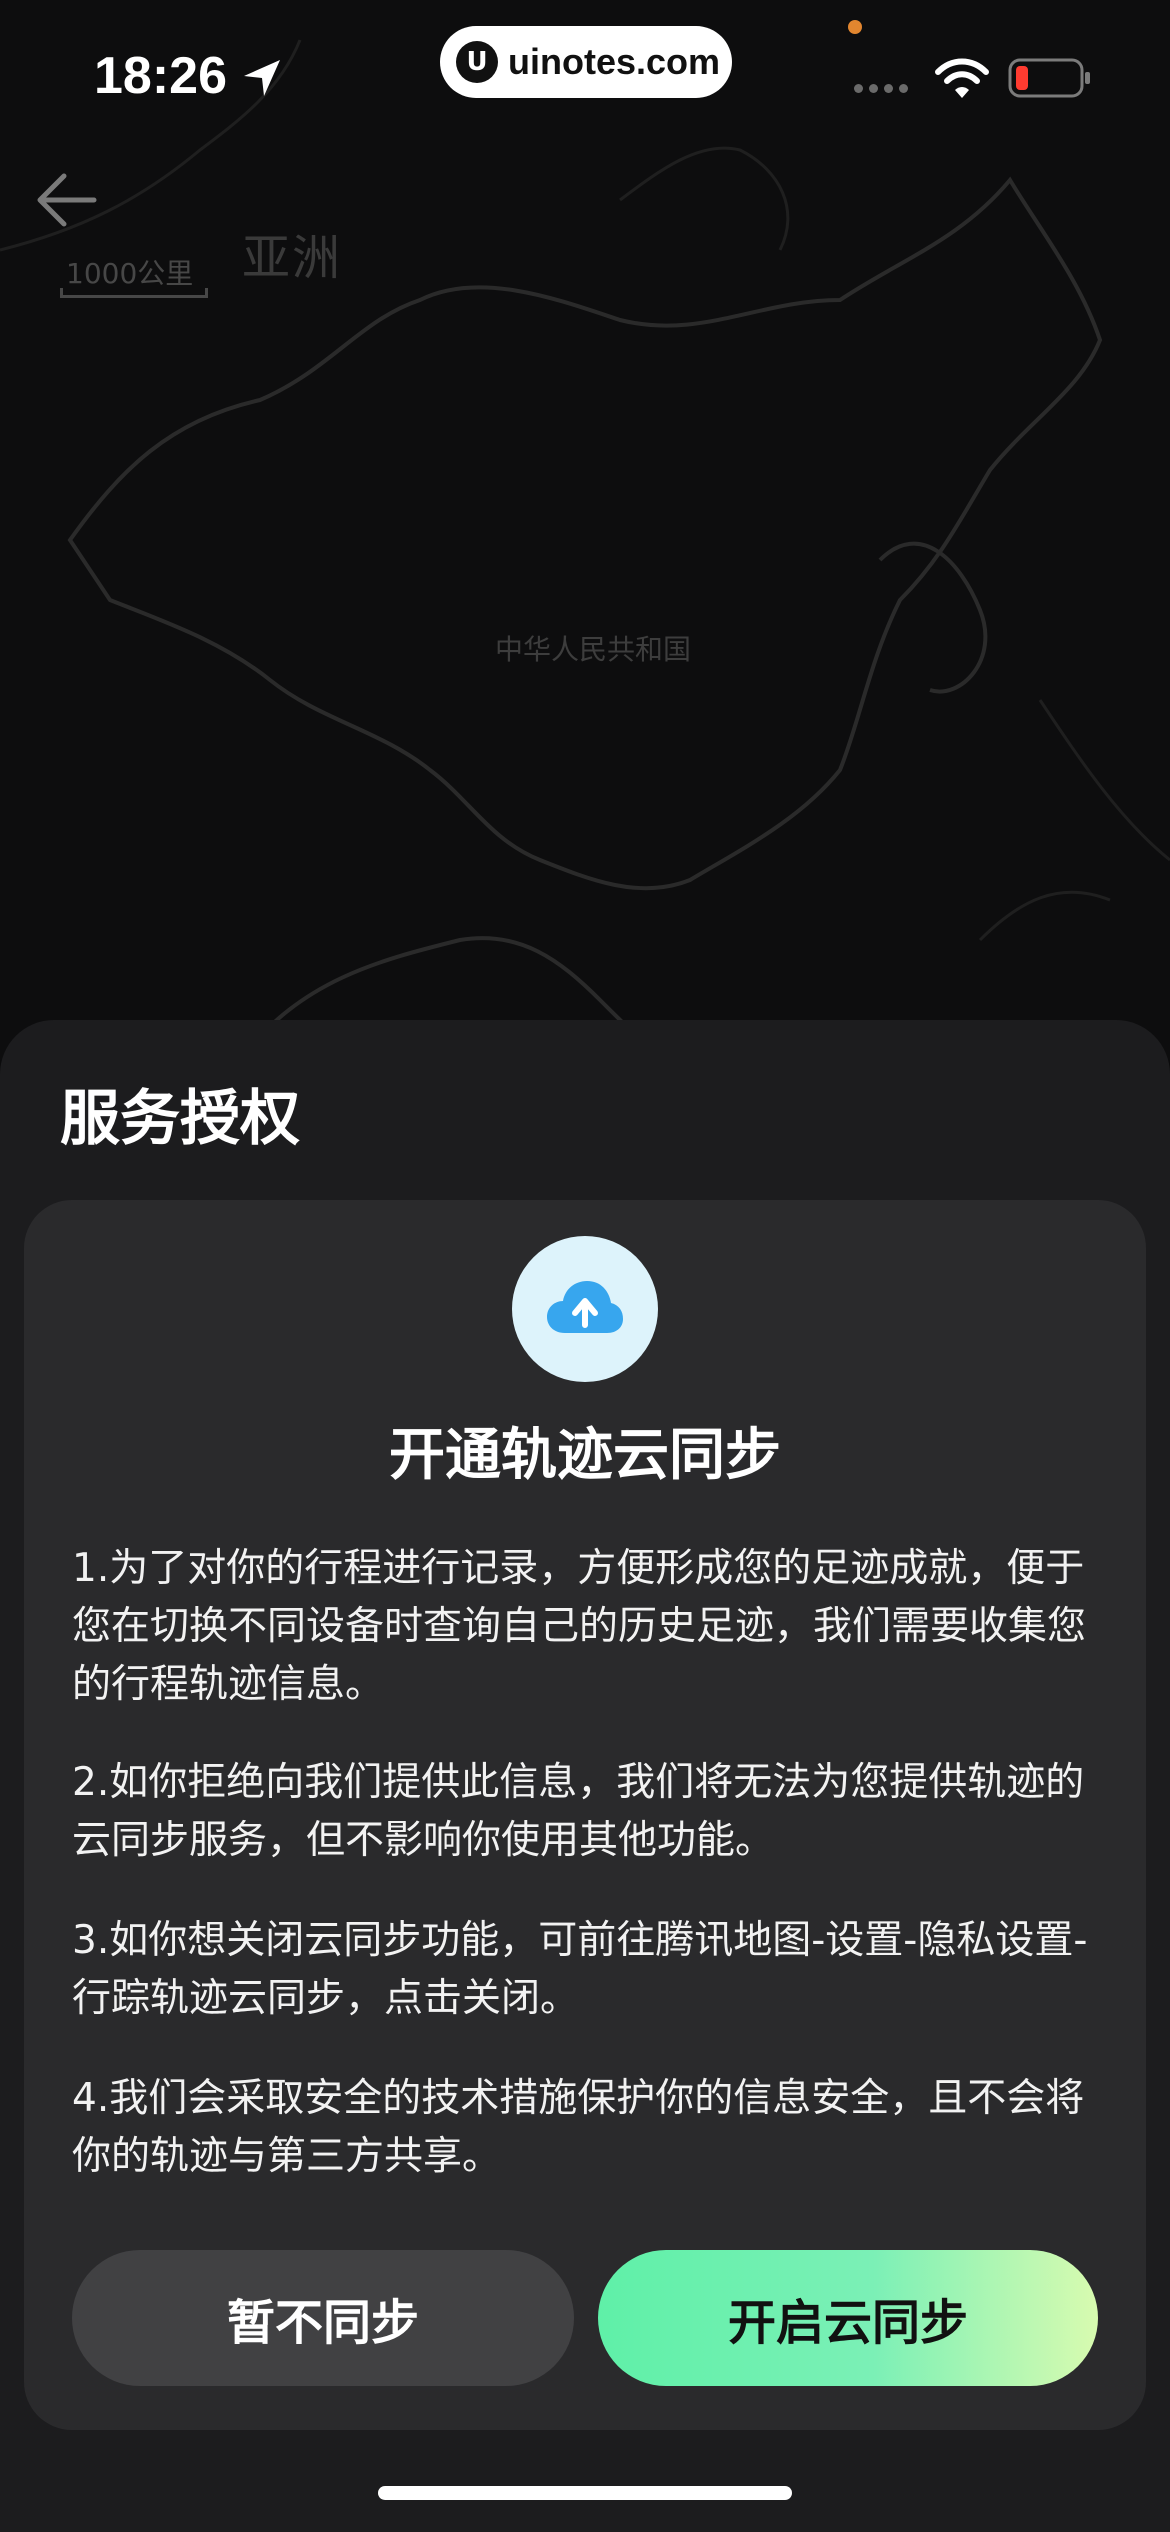  I want to click on scale-bar, so click(134, 293).